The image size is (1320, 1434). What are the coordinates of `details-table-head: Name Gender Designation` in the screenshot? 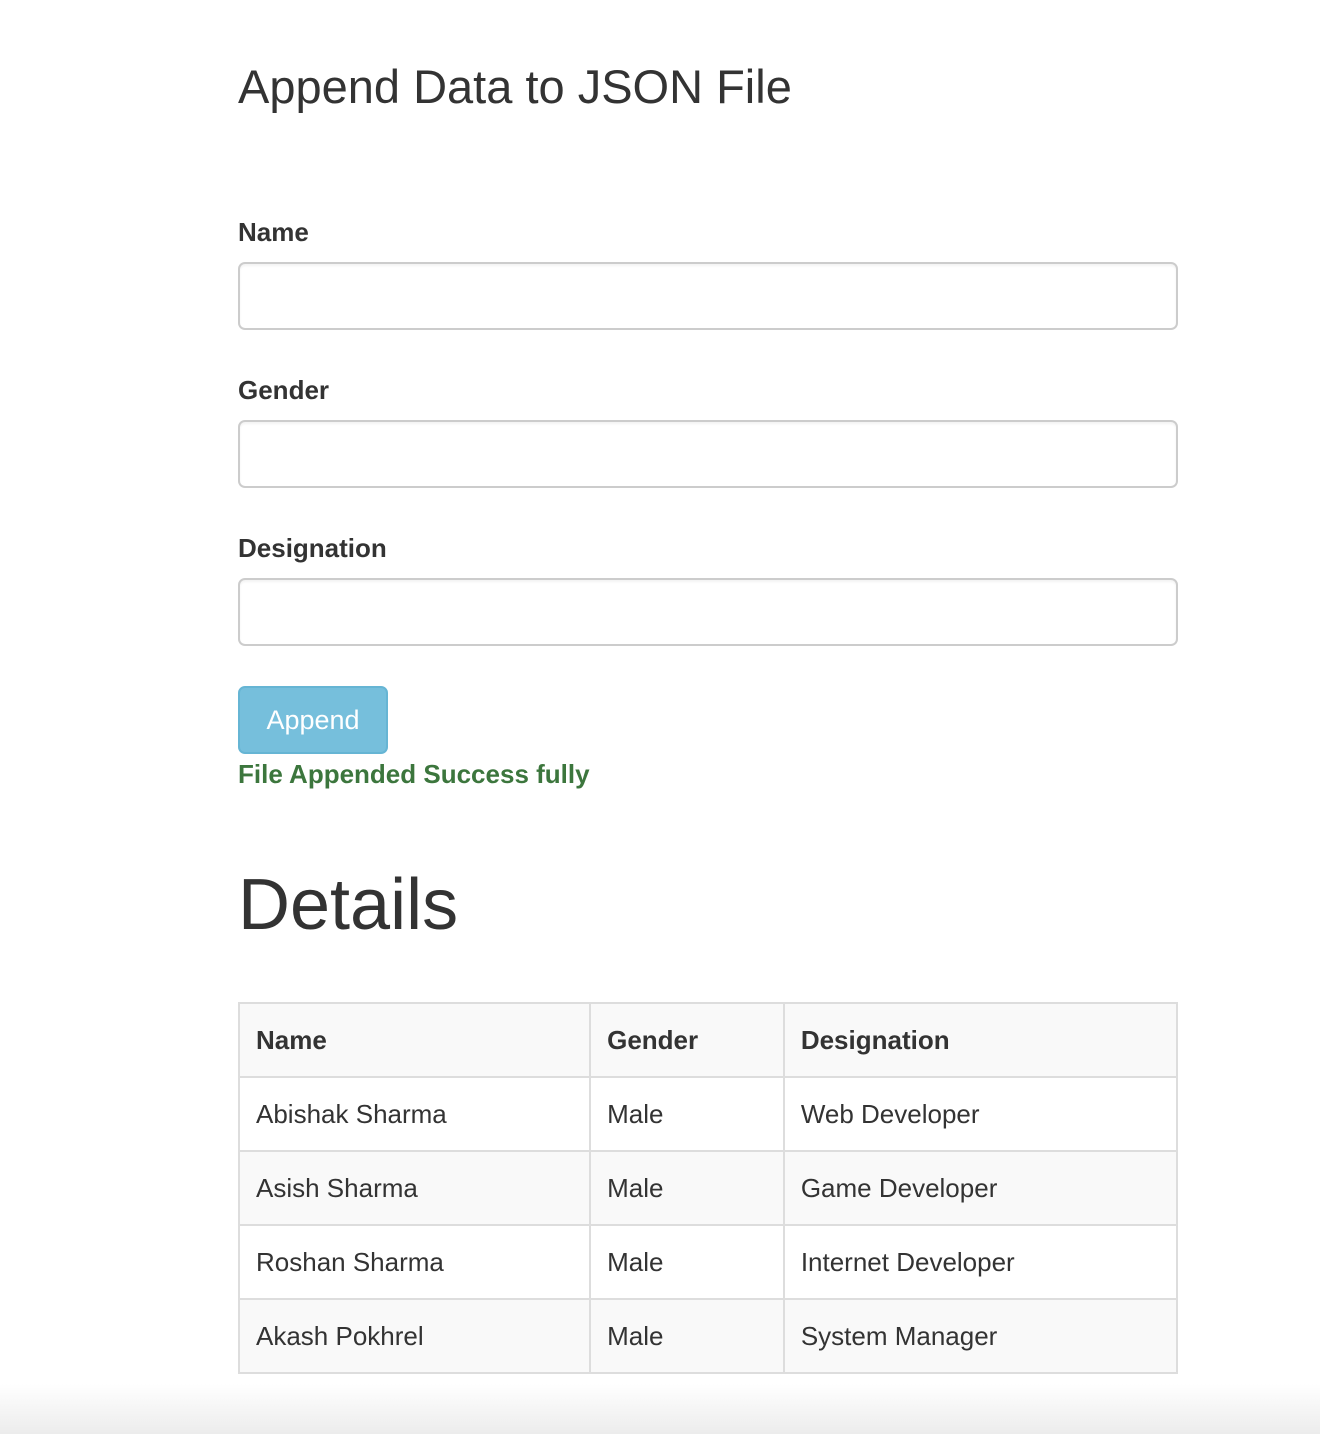 It's located at (708, 1040).